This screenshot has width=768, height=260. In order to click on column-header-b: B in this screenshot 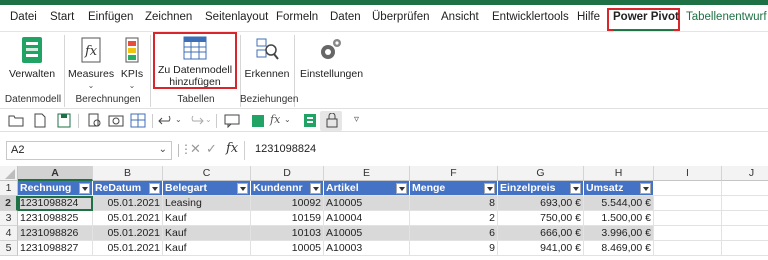, I will do `click(128, 173)`.